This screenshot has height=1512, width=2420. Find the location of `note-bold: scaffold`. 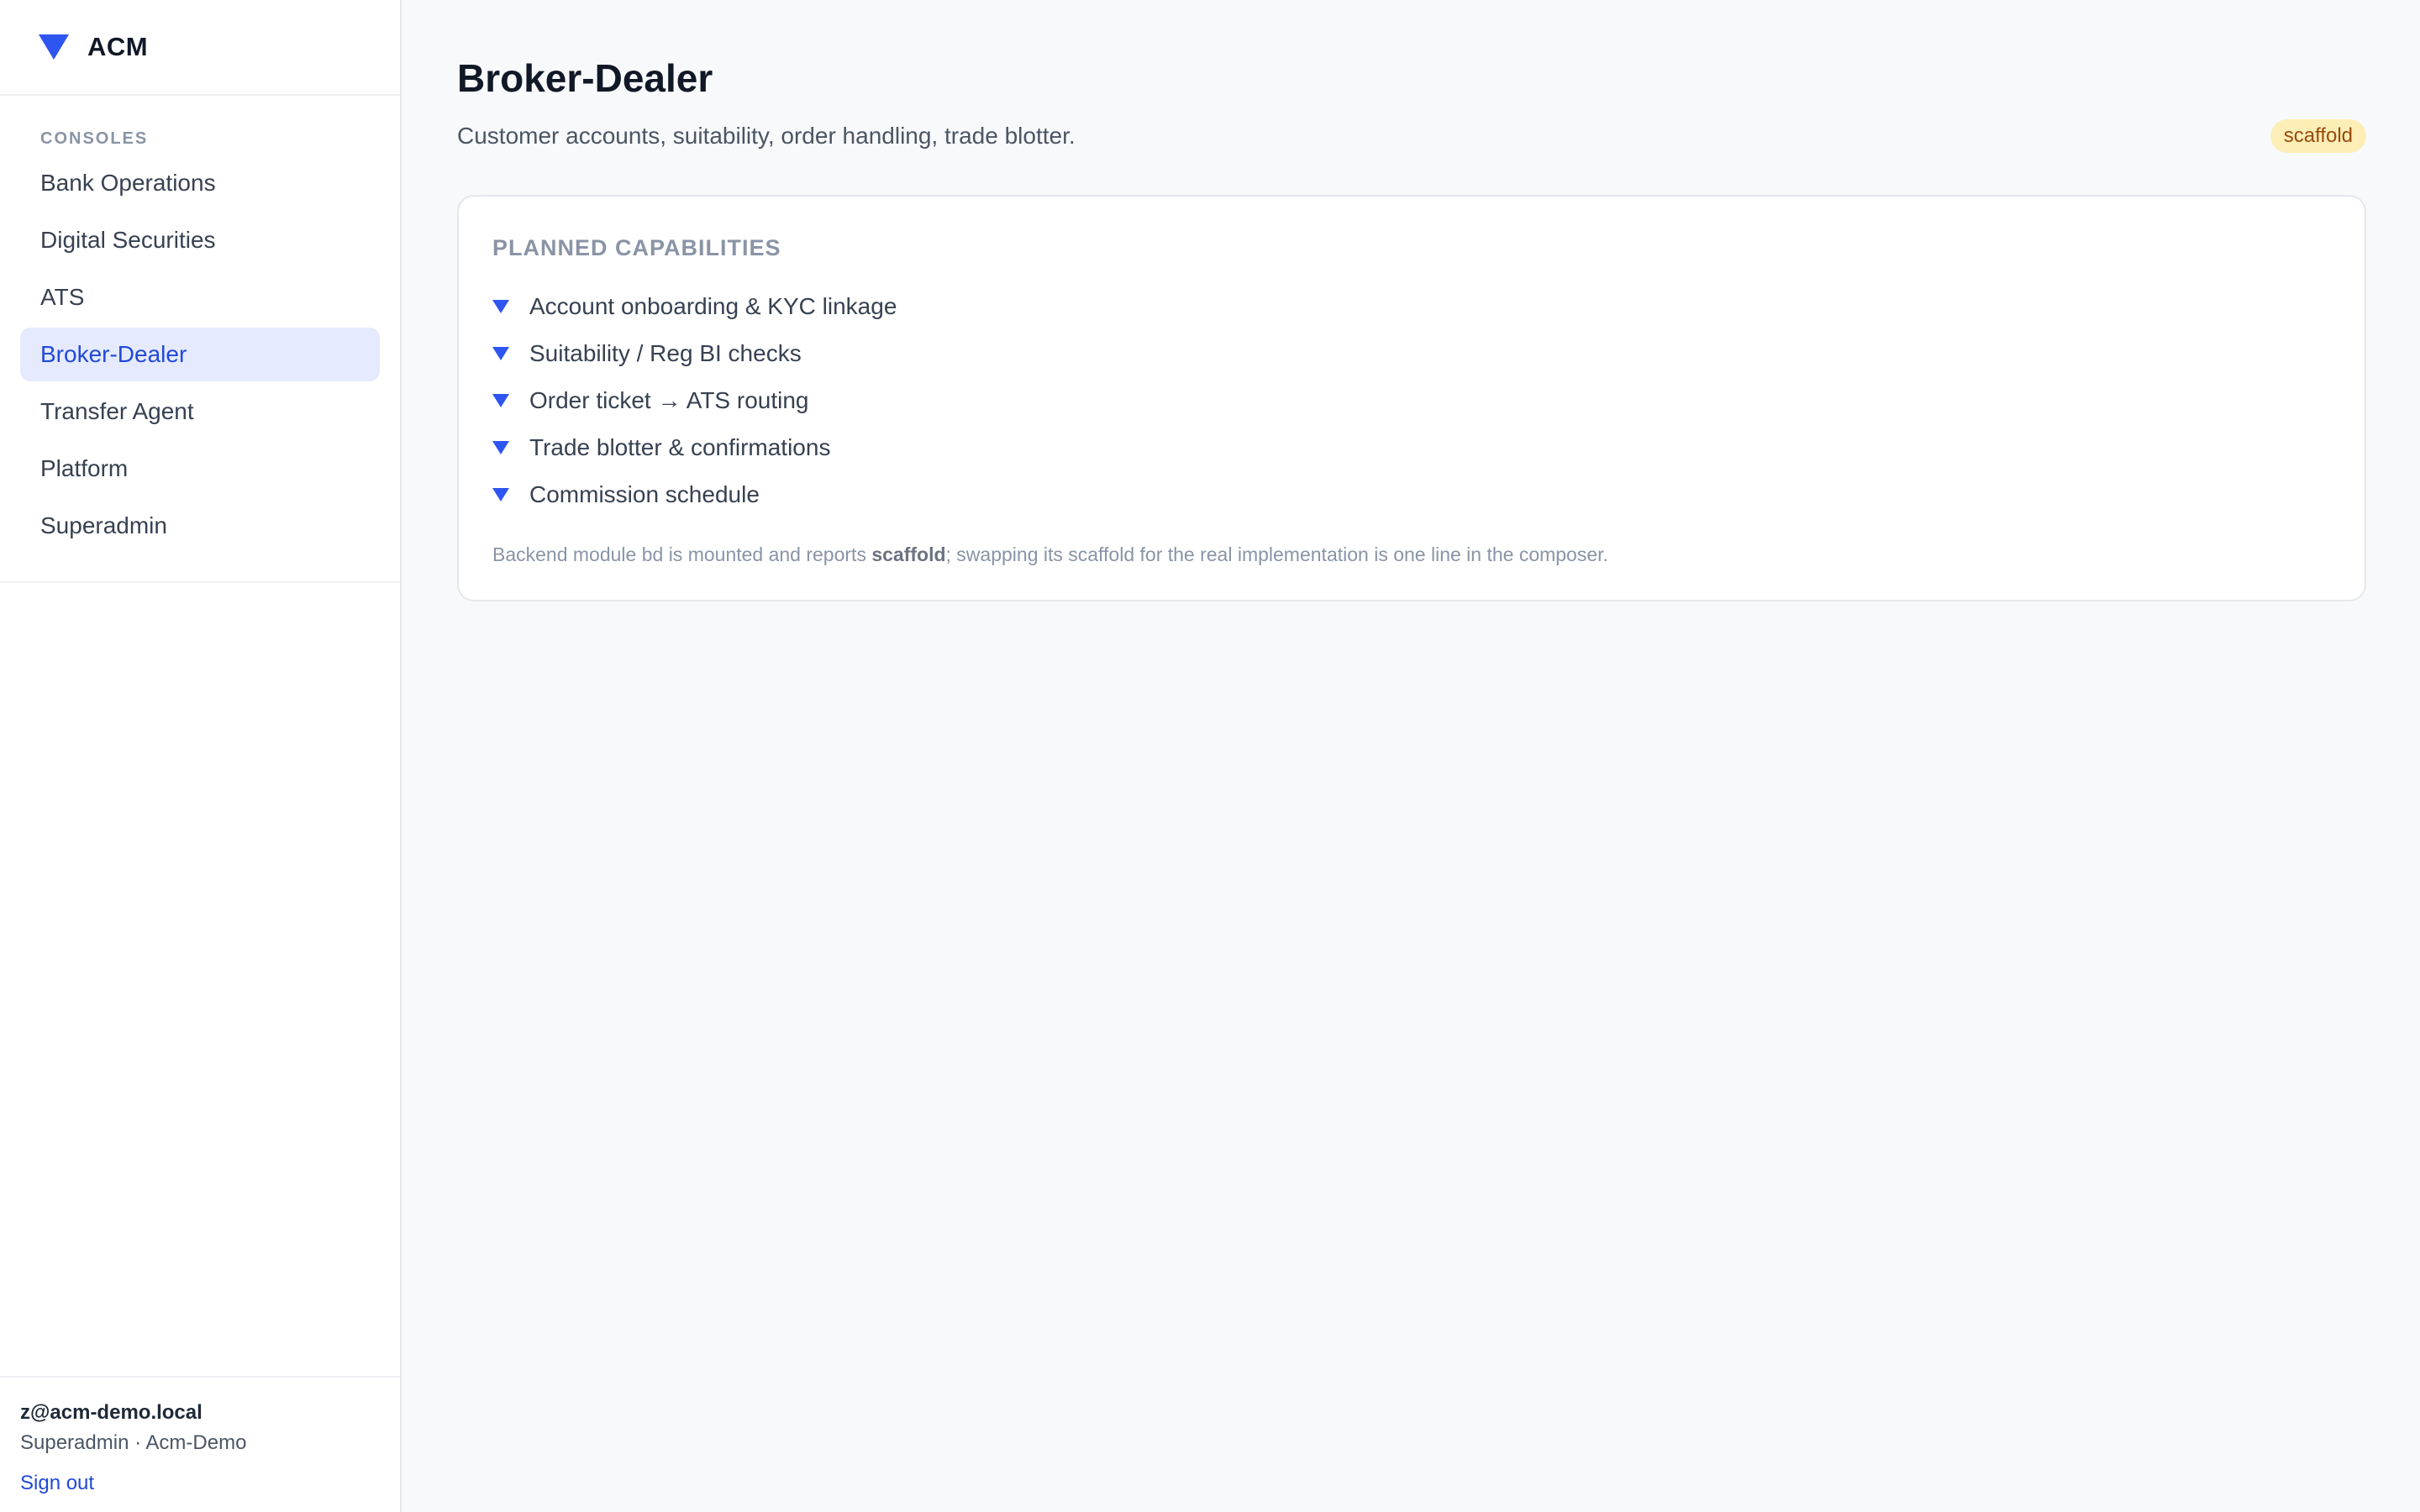

note-bold: scaffold is located at coordinates (908, 554).